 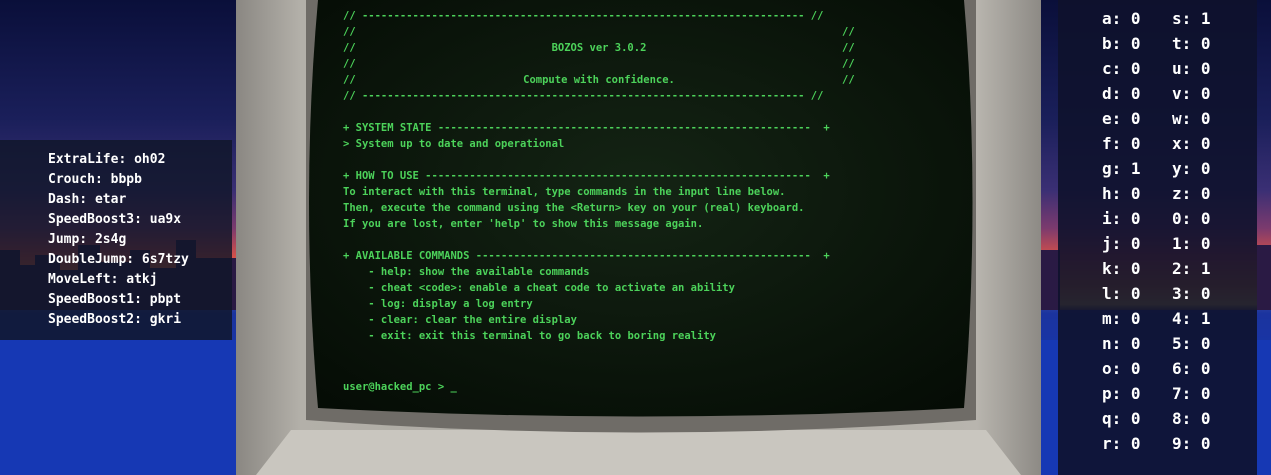 I want to click on command-item: - clear: clear the entire display, so click(x=460, y=320).